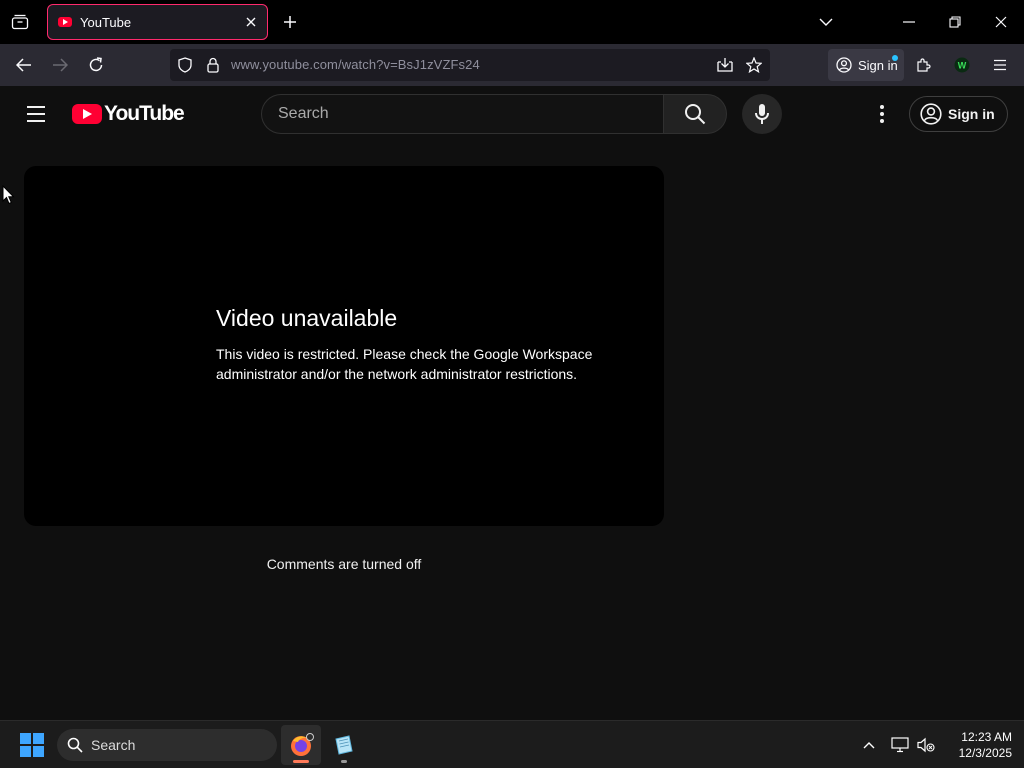 Image resolution: width=1024 pixels, height=768 pixels. What do you see at coordinates (106, 22) in the screenshot?
I see `tab-title: YouTube` at bounding box center [106, 22].